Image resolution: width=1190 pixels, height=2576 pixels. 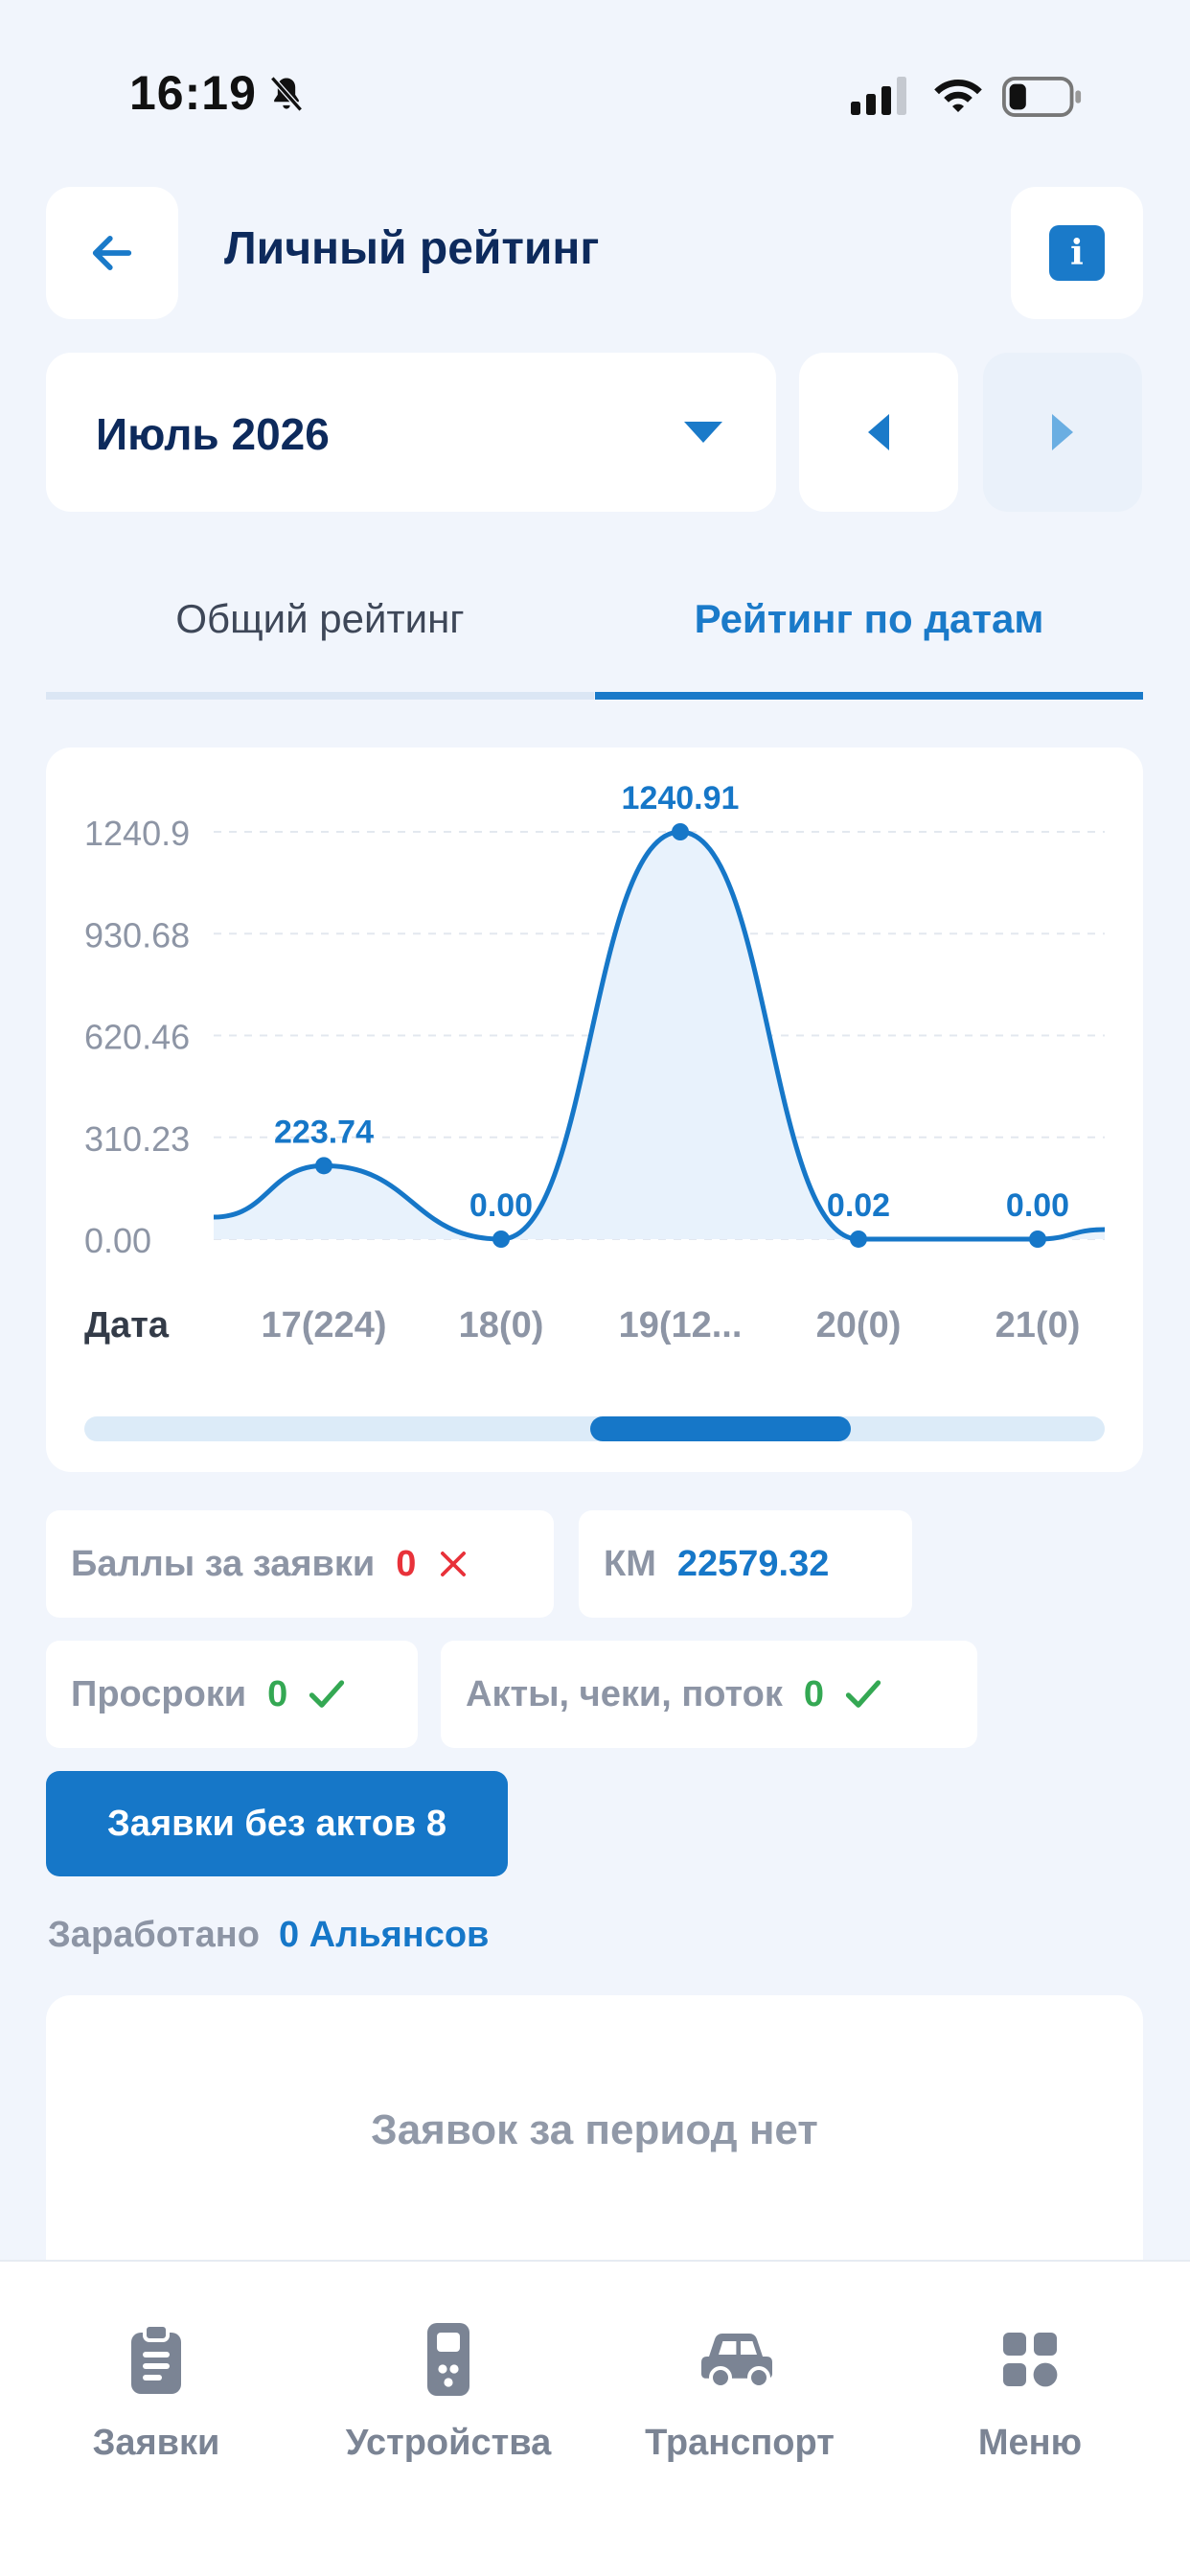 I want to click on device-icon, so click(x=449, y=2359).